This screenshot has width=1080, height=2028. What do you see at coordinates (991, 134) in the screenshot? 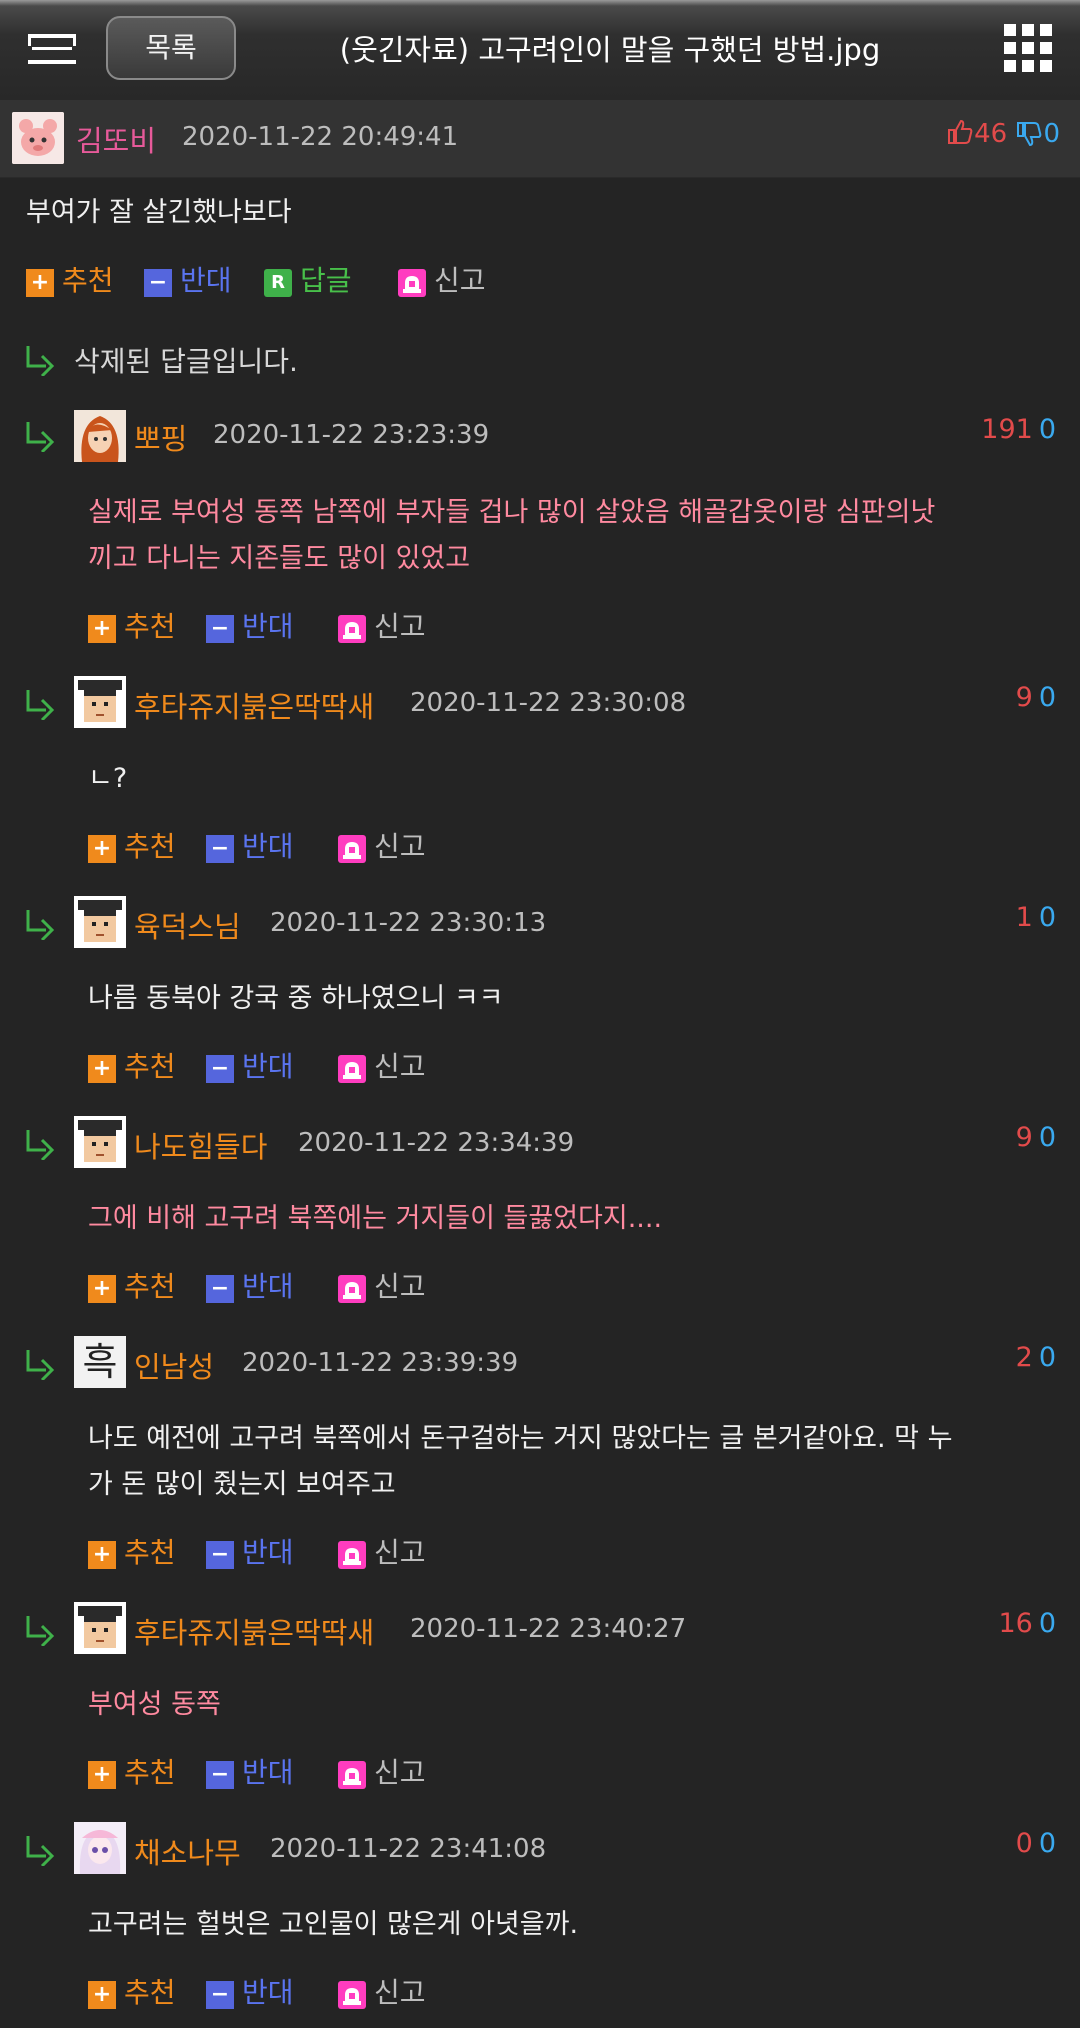
I see `post-like-count: 46` at bounding box center [991, 134].